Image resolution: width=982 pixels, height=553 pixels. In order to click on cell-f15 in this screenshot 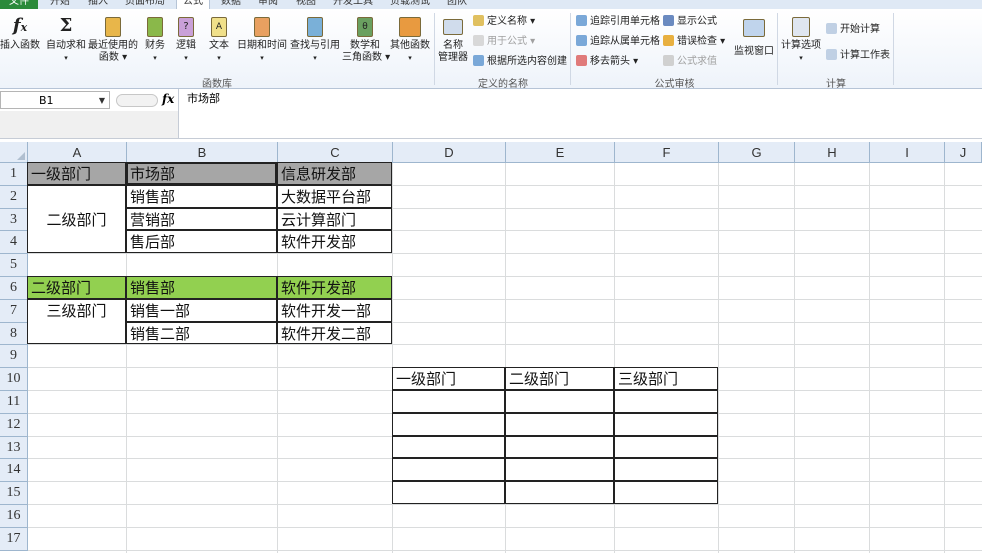, I will do `click(666, 492)`.